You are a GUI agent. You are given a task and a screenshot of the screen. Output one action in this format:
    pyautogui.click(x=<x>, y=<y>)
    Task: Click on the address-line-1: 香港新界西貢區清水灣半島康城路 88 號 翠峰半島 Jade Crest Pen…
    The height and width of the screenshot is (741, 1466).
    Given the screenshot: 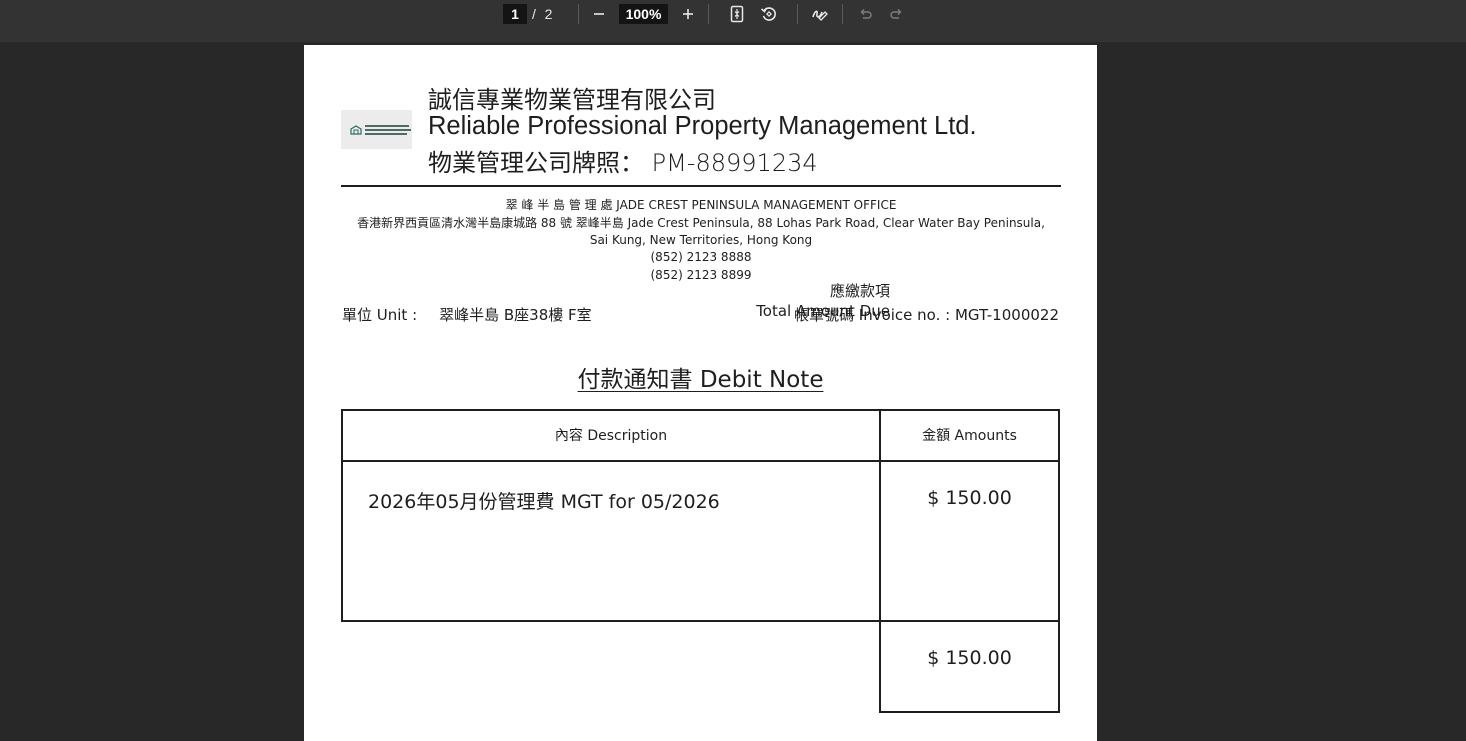 What is the action you would take?
    pyautogui.click(x=701, y=223)
    